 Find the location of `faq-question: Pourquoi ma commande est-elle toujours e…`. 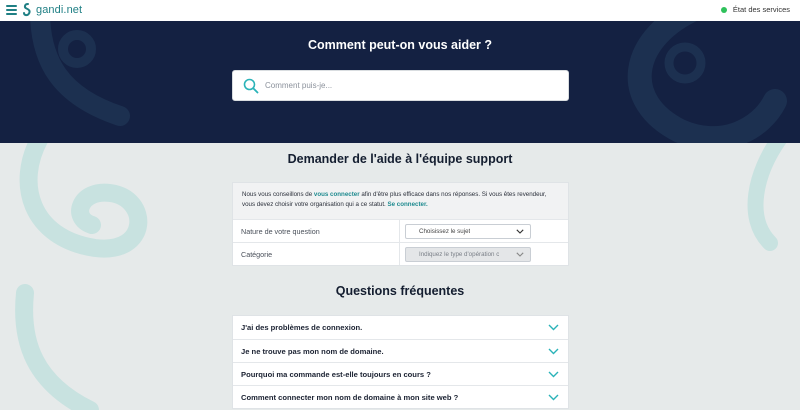

faq-question: Pourquoi ma commande est-elle toujours e… is located at coordinates (336, 374).